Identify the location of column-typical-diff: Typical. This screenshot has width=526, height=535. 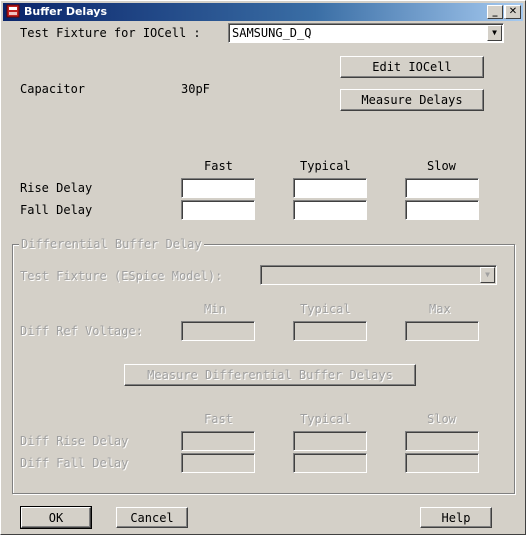
(325, 419).